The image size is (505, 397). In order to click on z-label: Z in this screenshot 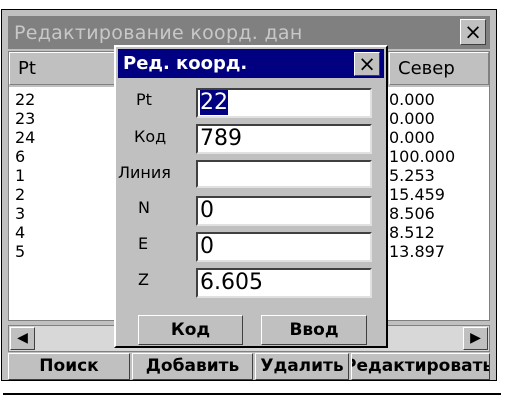, I will do `click(143, 279)`.